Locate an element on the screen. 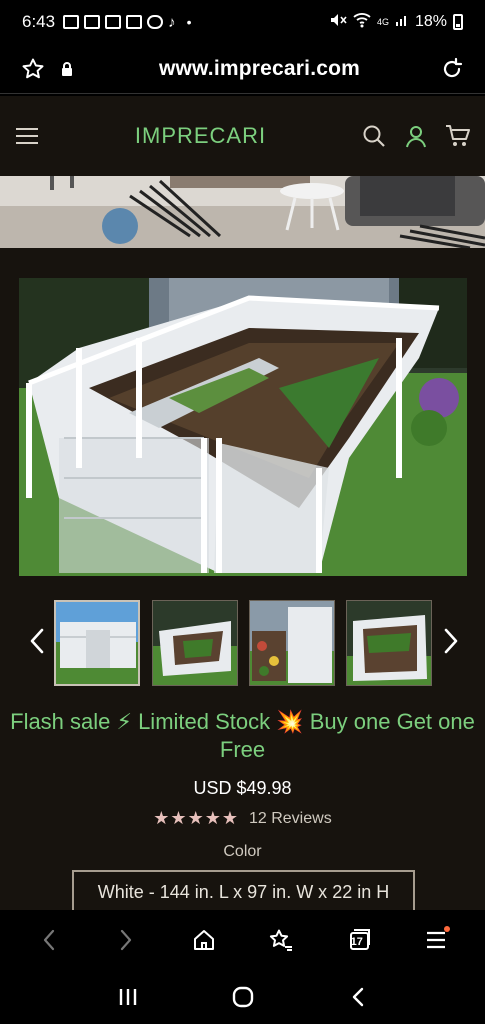 This screenshot has width=485, height=1024. battery-icon is located at coordinates (458, 22).